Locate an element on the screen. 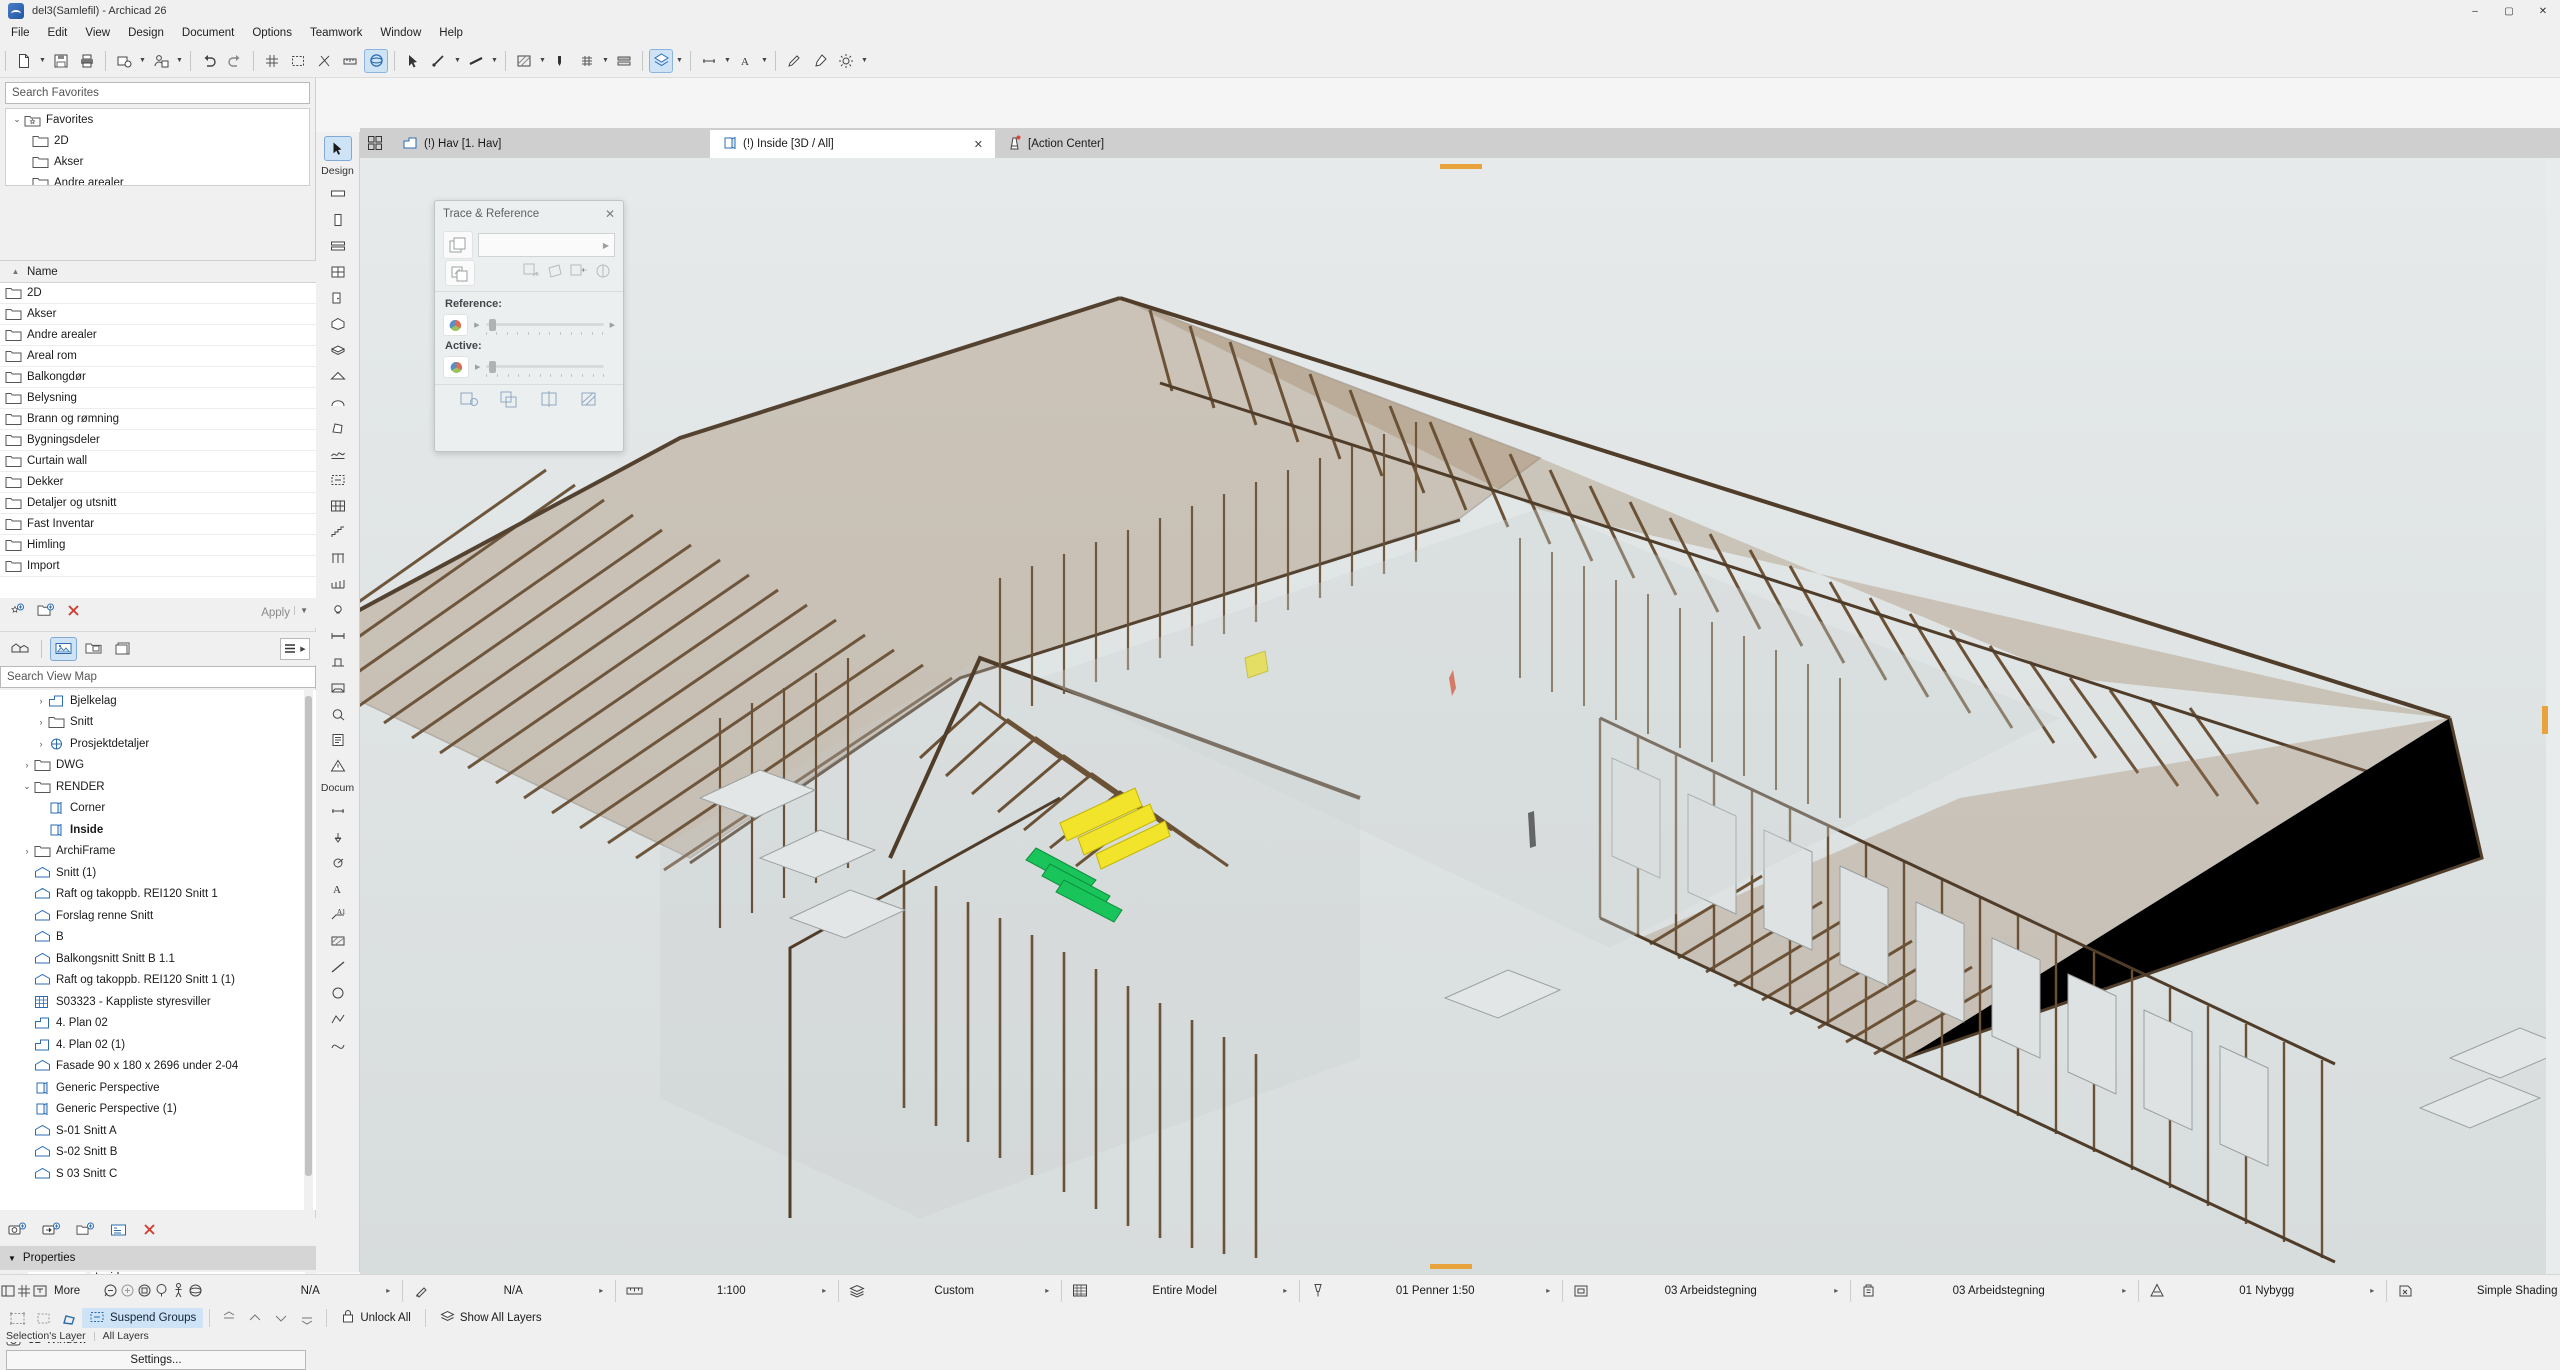 The image size is (2560, 1370). view-map-item: 4. Plan 02 (1) is located at coordinates (158, 1045).